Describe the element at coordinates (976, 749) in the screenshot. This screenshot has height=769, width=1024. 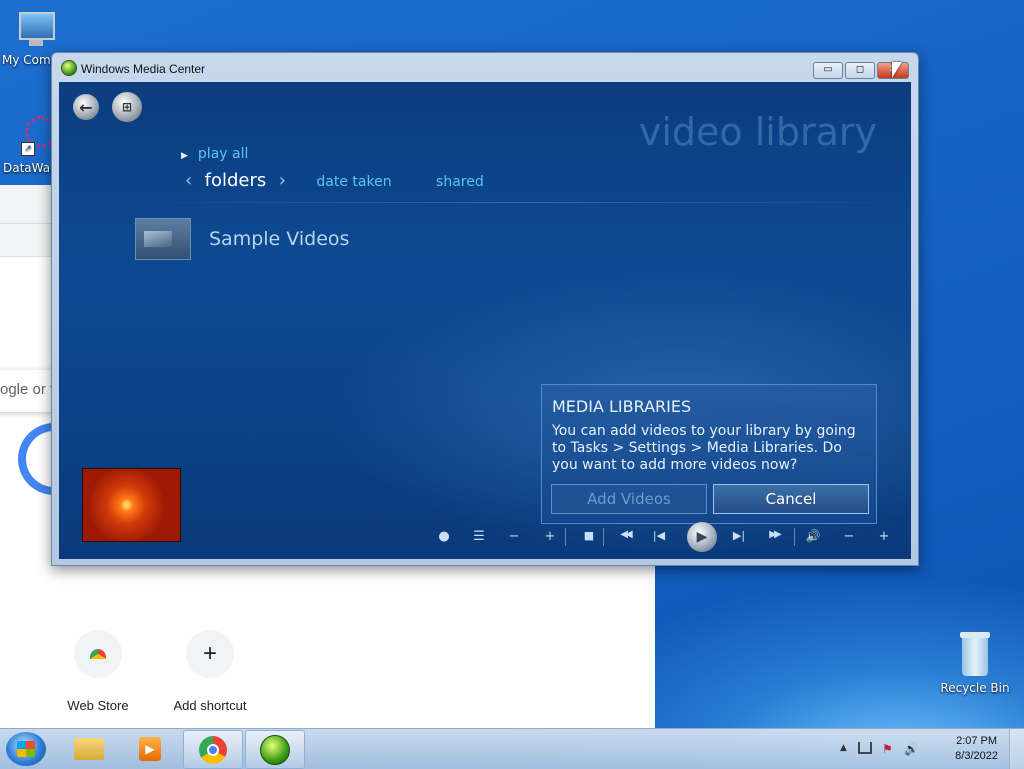
I see `clock: 2:07 PM 8/3/2022` at that location.